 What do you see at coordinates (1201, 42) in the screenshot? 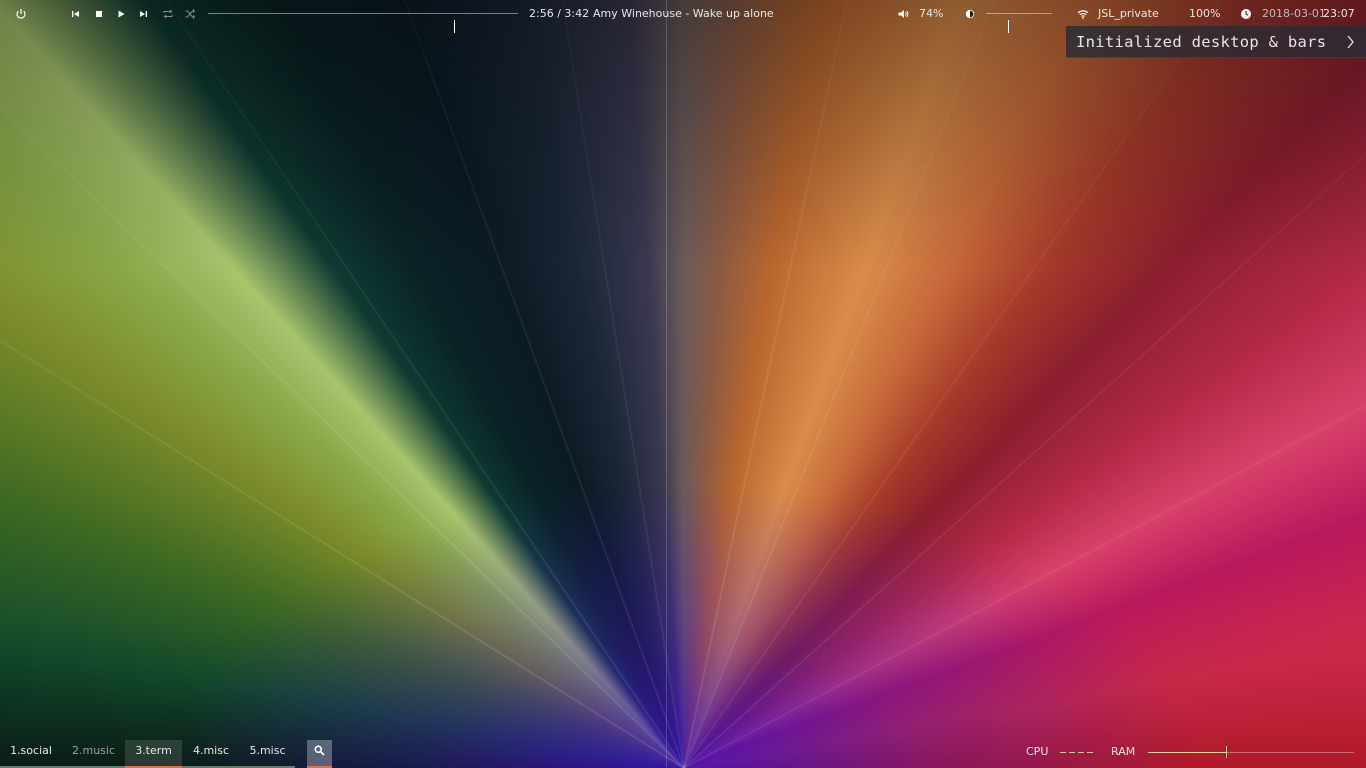
I see `notification-text: Initialized desktop & bars` at bounding box center [1201, 42].